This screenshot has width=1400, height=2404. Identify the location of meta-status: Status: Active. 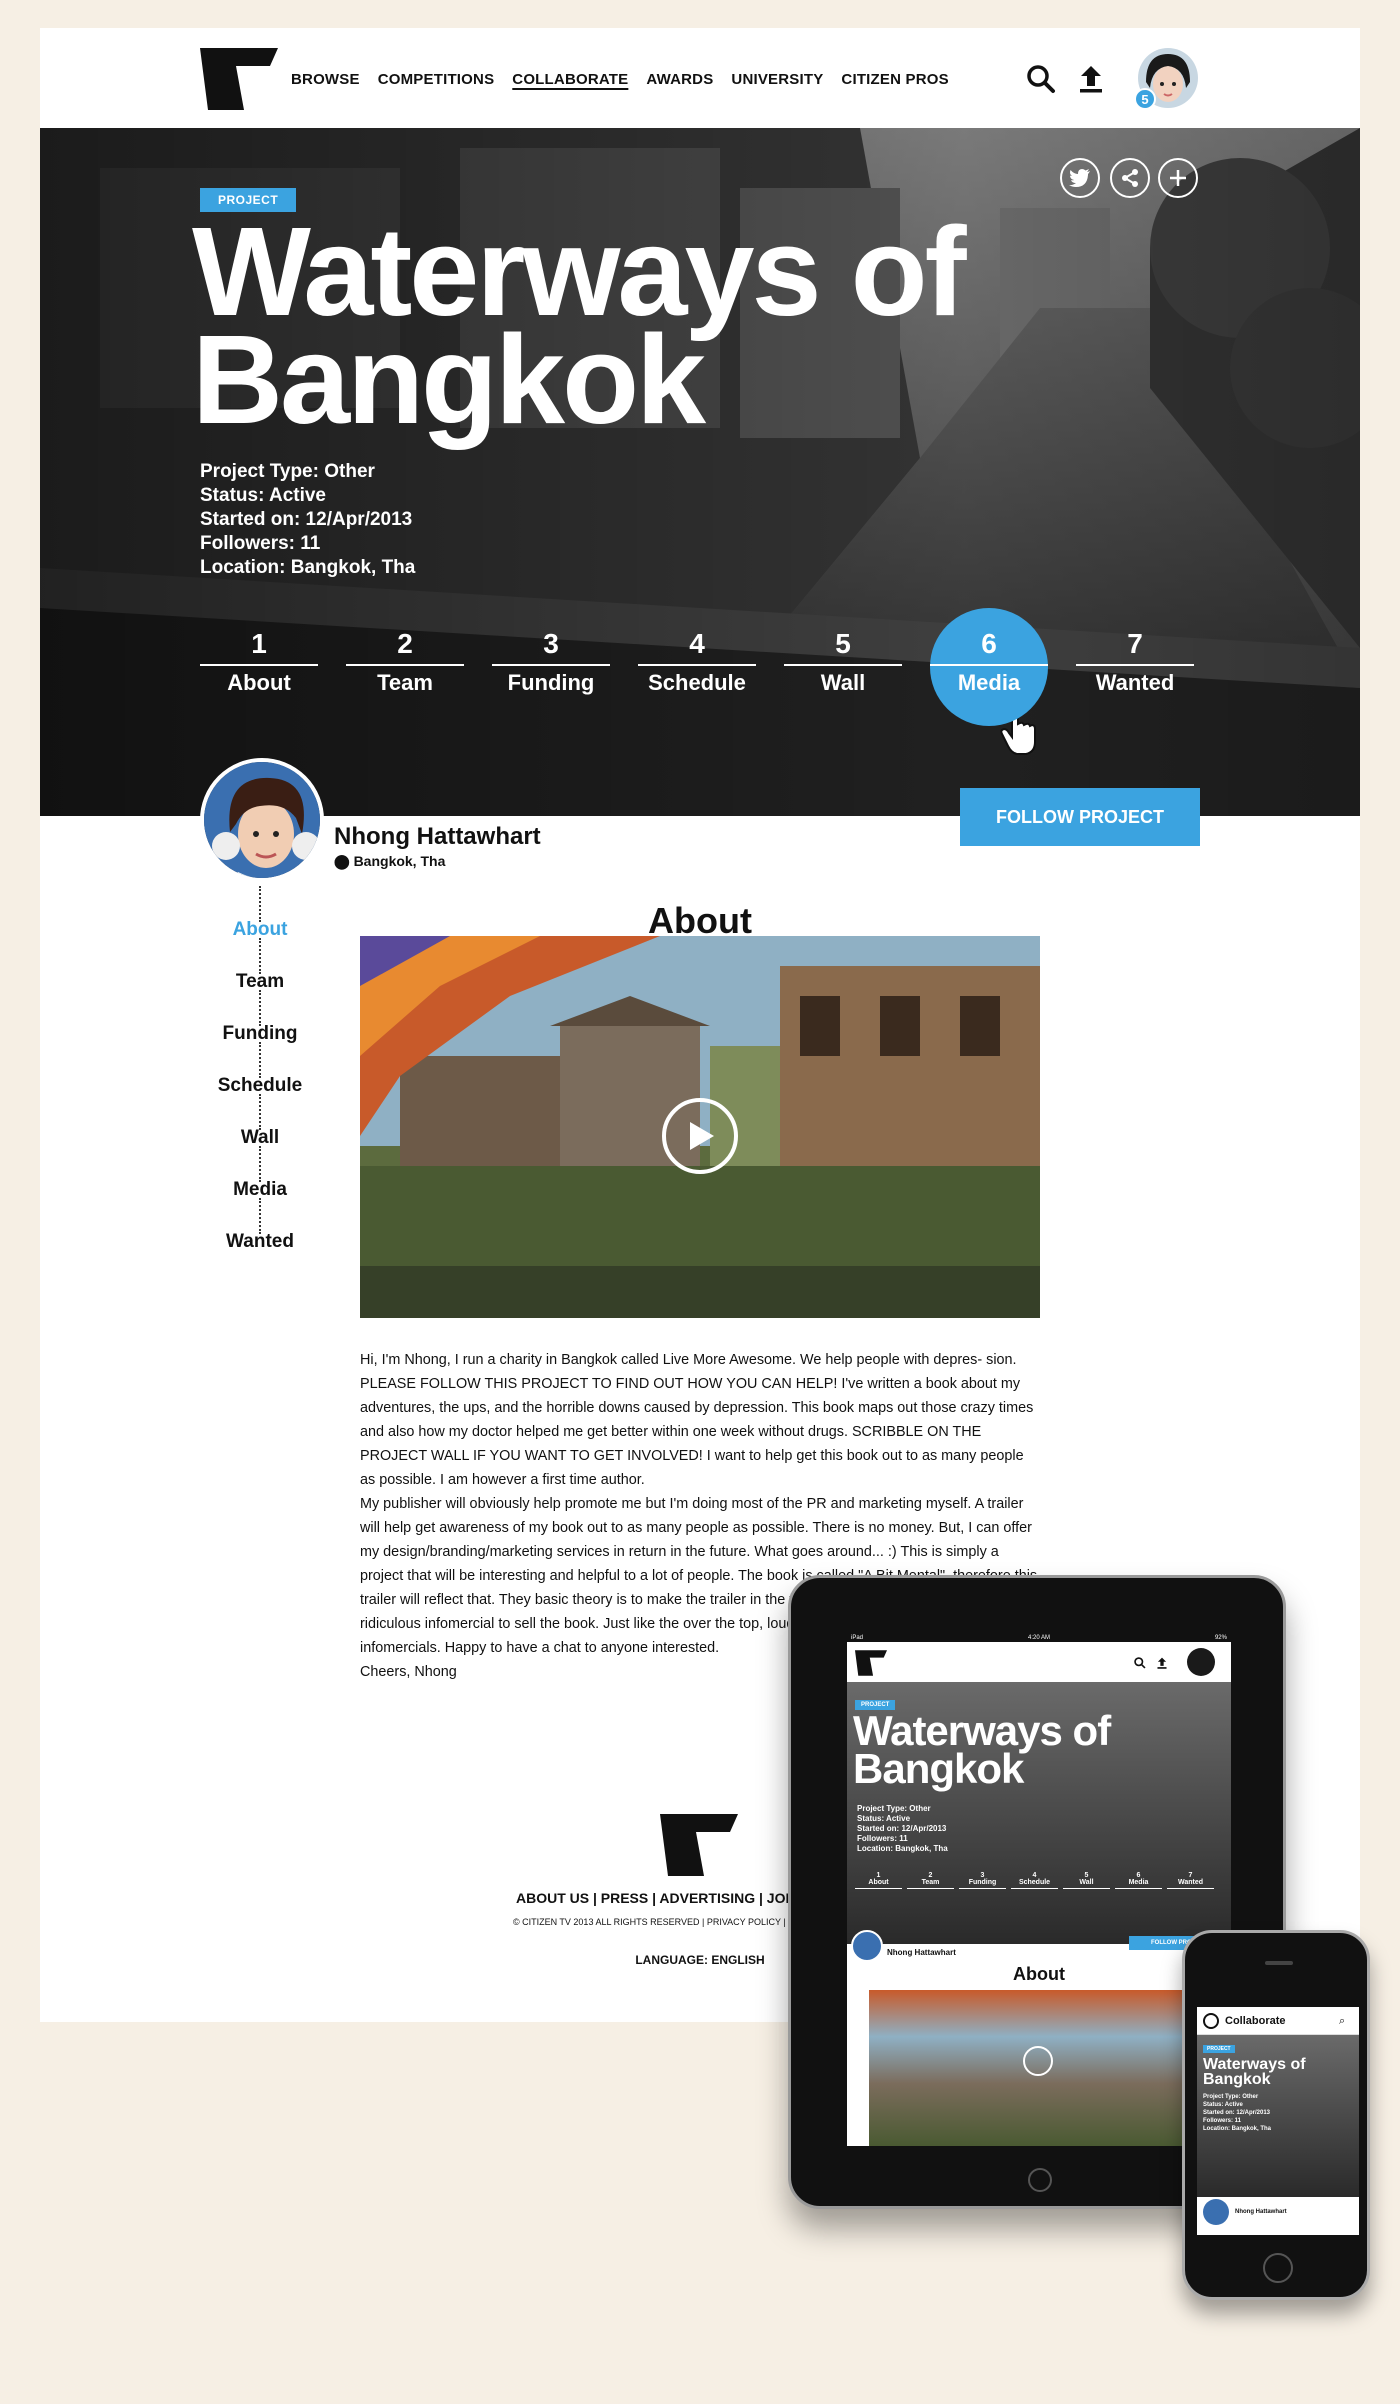
(263, 495).